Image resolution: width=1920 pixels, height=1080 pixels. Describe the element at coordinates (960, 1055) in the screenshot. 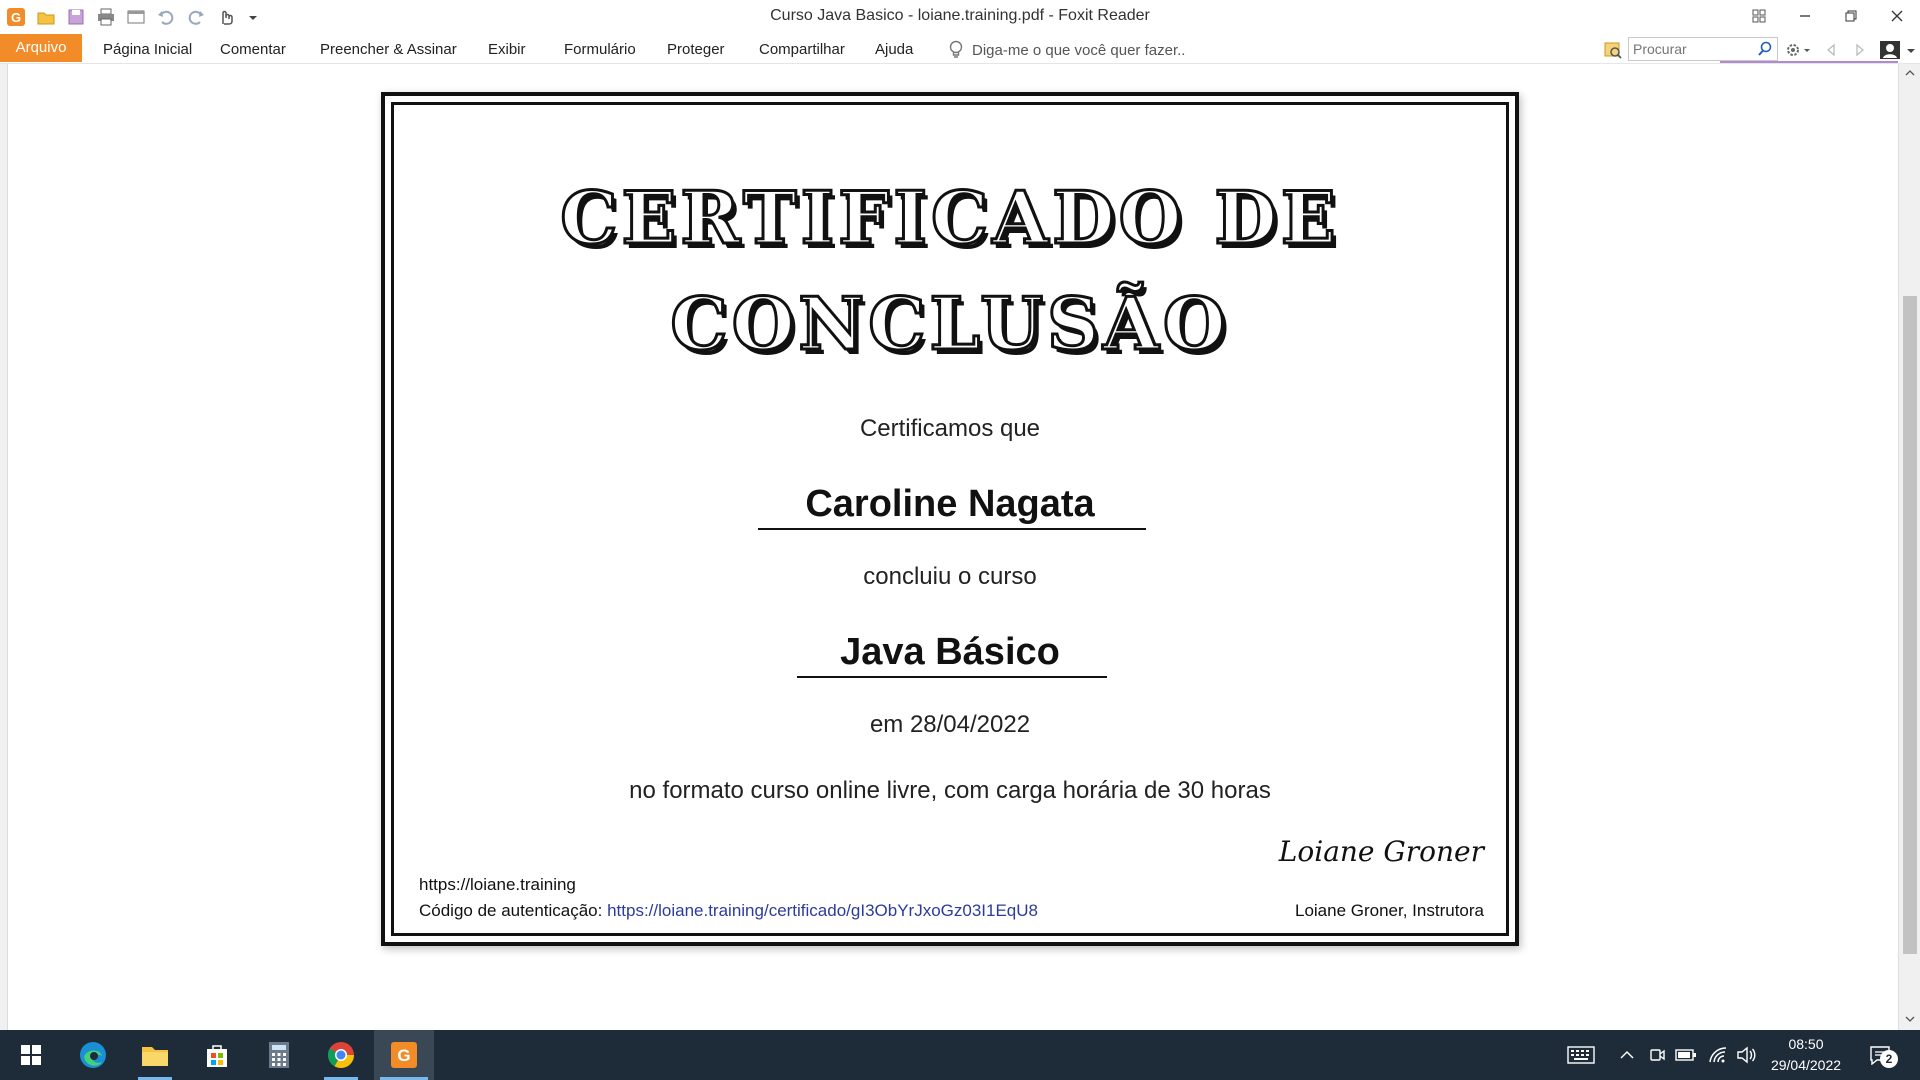

I see `taskbar: G 08:50 29/04/2022 2` at that location.